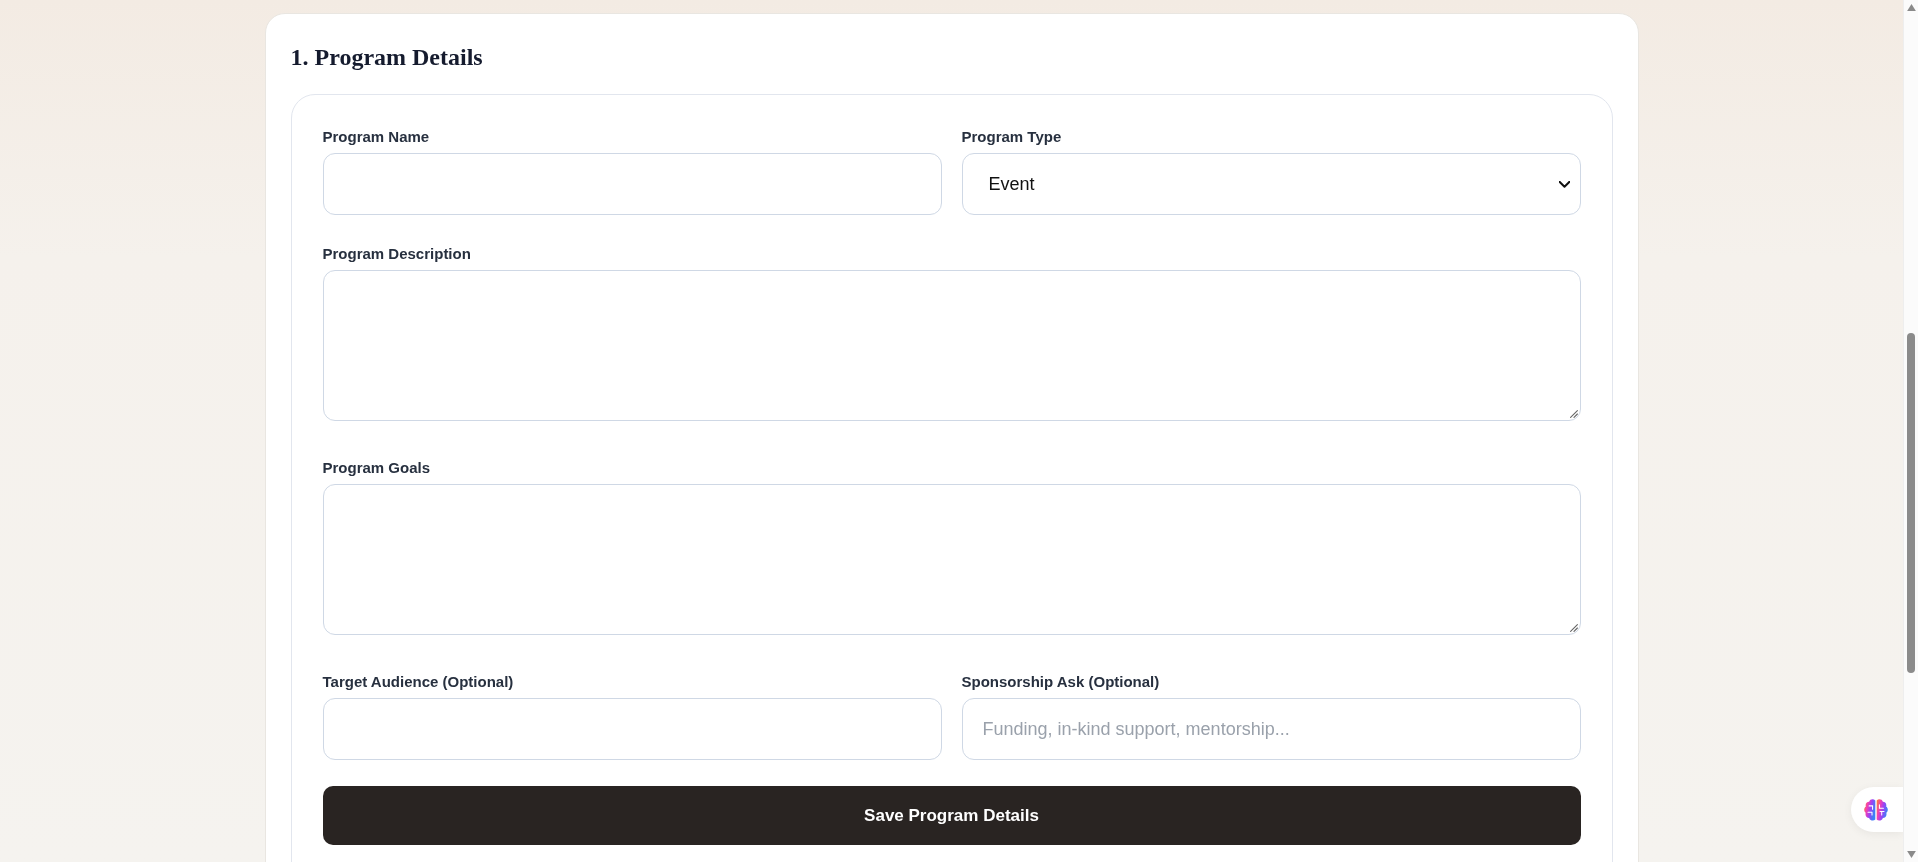  Describe the element at coordinates (1911, 854) in the screenshot. I see `scroll-down-arrow-icon` at that location.